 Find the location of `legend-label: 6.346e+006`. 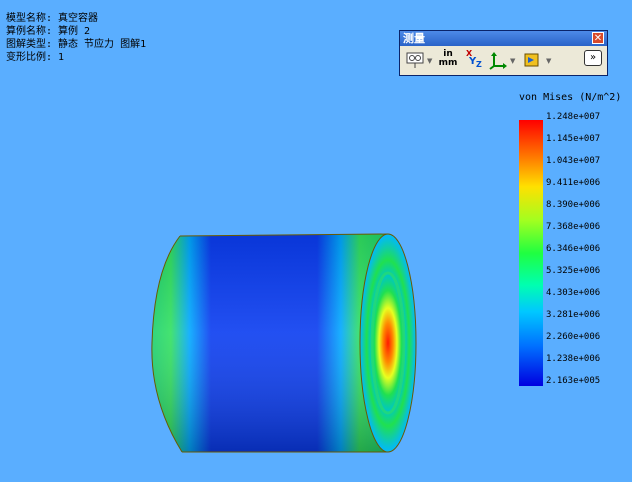

legend-label: 6.346e+006 is located at coordinates (573, 249).